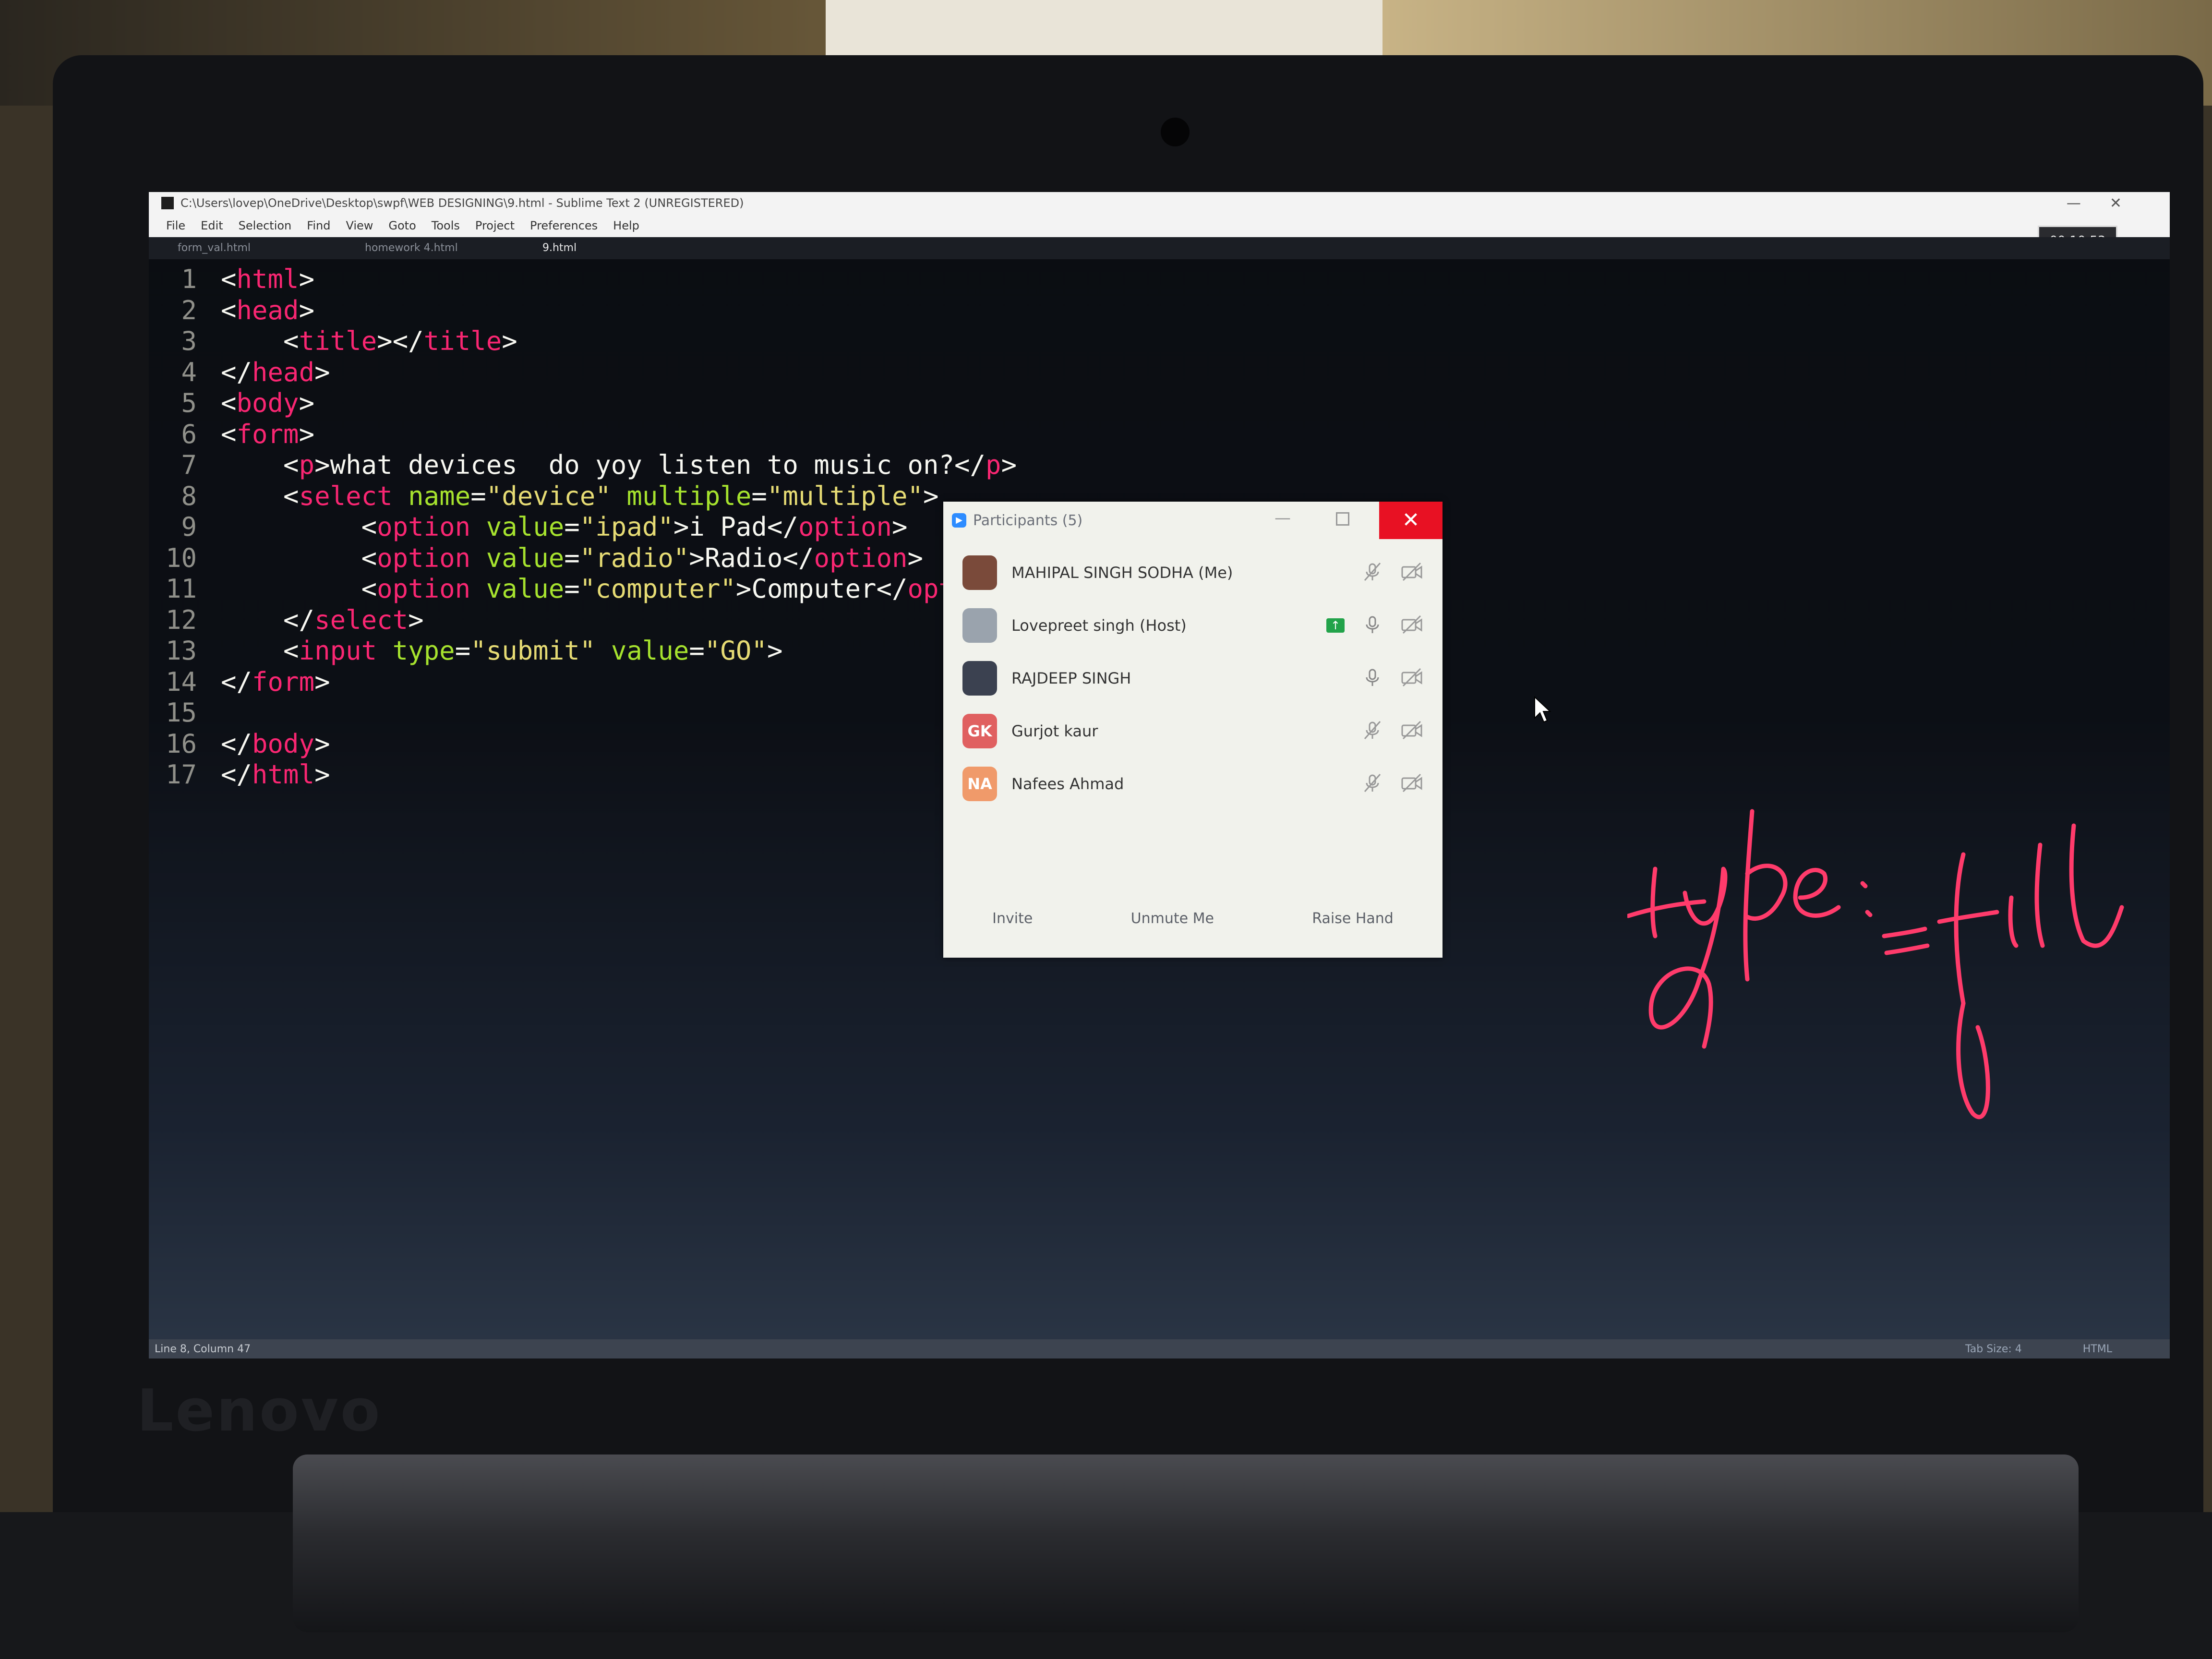 This screenshot has height=1659, width=2212. I want to click on line-number: 2, so click(189, 310).